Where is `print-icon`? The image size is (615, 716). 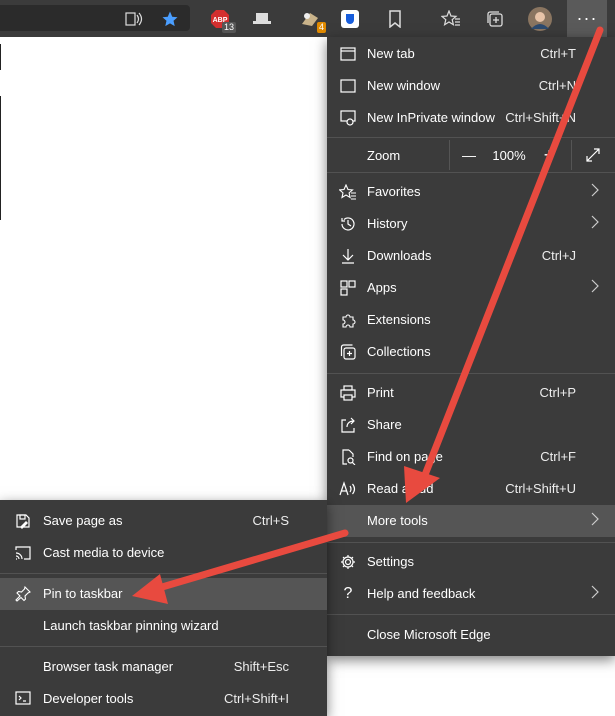
print-icon is located at coordinates (348, 393).